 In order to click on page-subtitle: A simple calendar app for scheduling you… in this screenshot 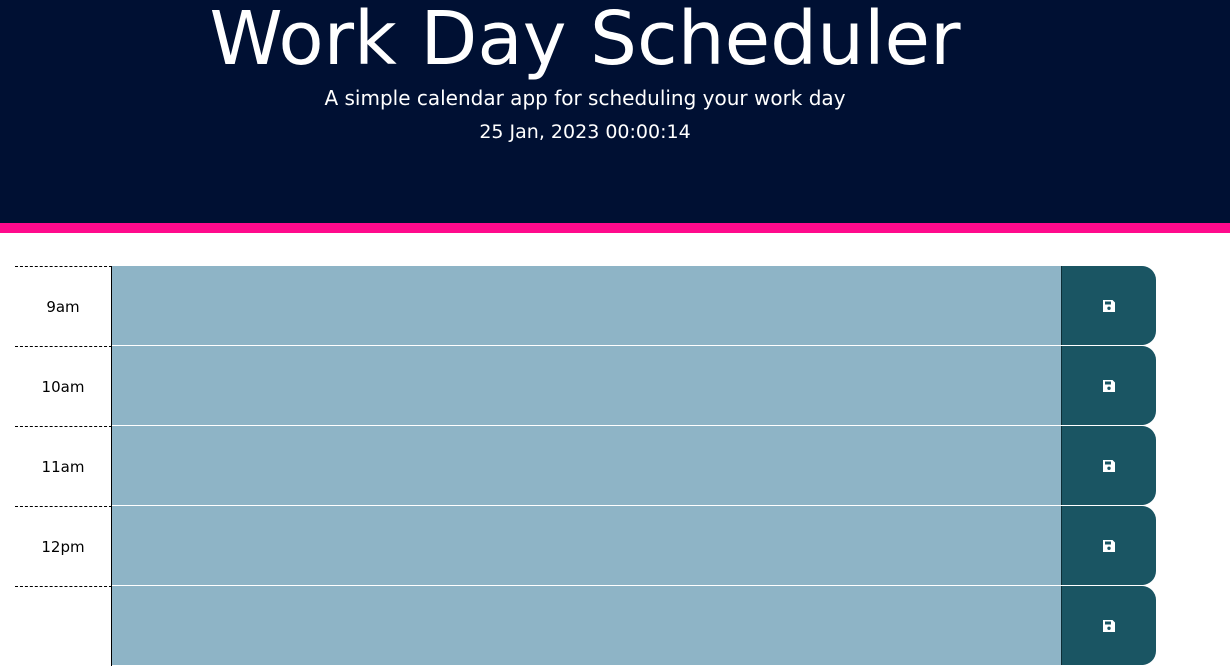, I will do `click(585, 98)`.